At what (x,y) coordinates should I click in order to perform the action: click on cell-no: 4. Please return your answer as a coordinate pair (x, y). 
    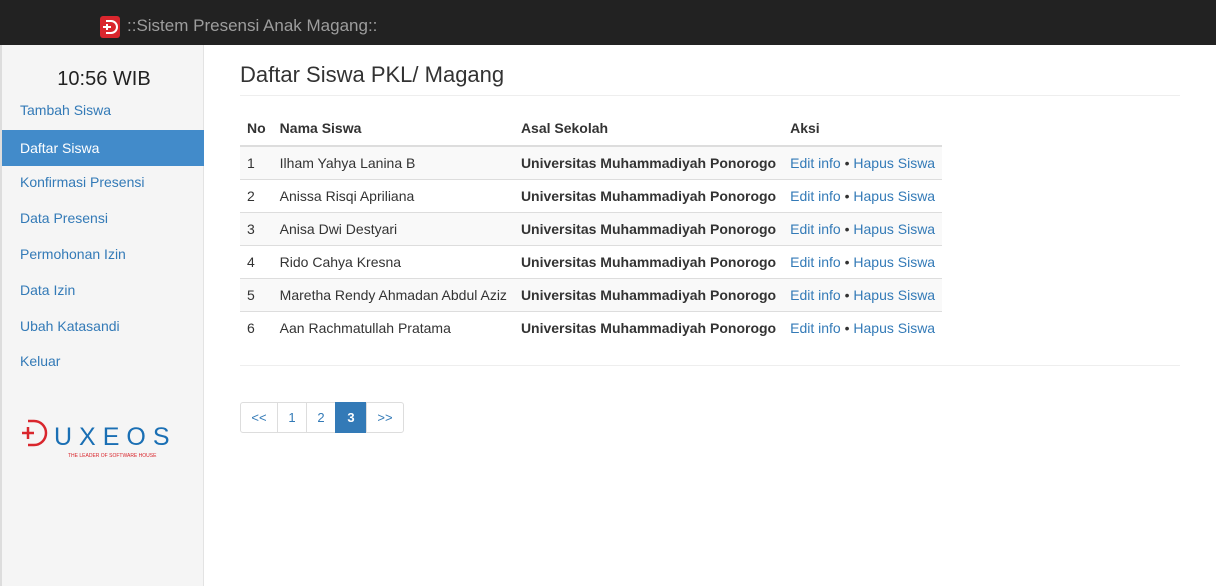
    Looking at the image, I should click on (256, 261).